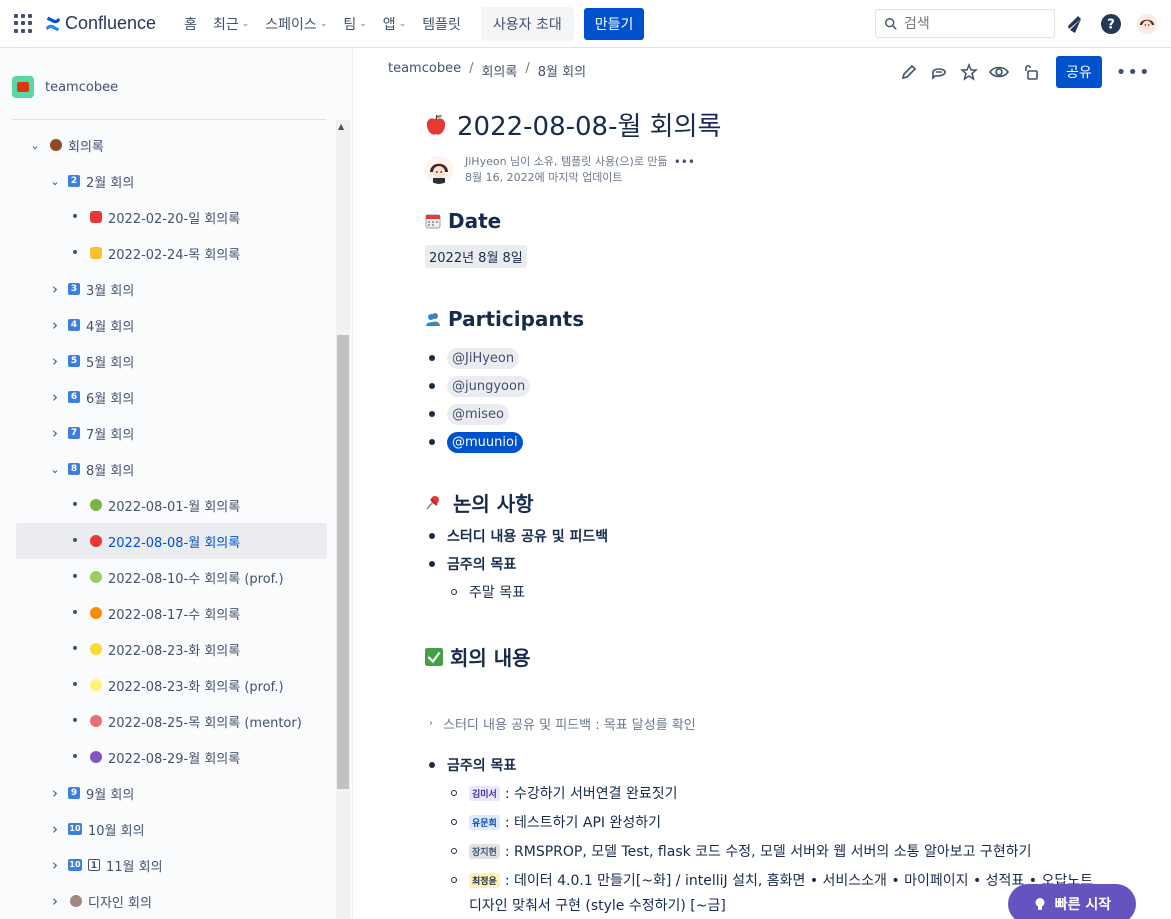 The image size is (1171, 919). I want to click on sidebar-tree-item: › 디자인 회의, so click(171, 901).